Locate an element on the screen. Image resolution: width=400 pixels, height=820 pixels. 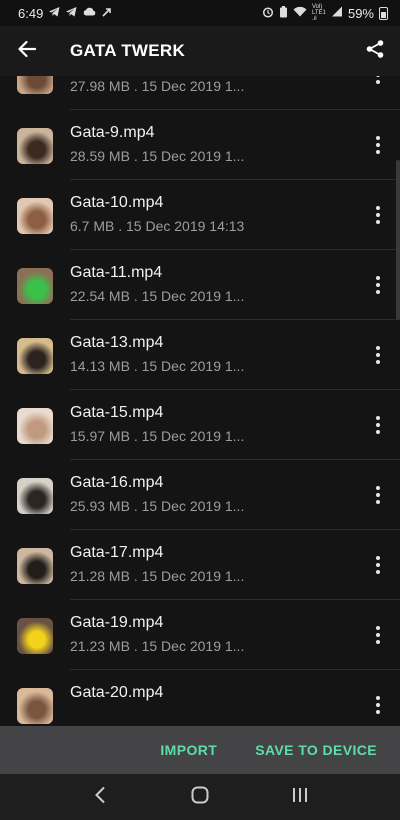
network-type-label: Vol) LTE1 .ıl is located at coordinates (318, 13).